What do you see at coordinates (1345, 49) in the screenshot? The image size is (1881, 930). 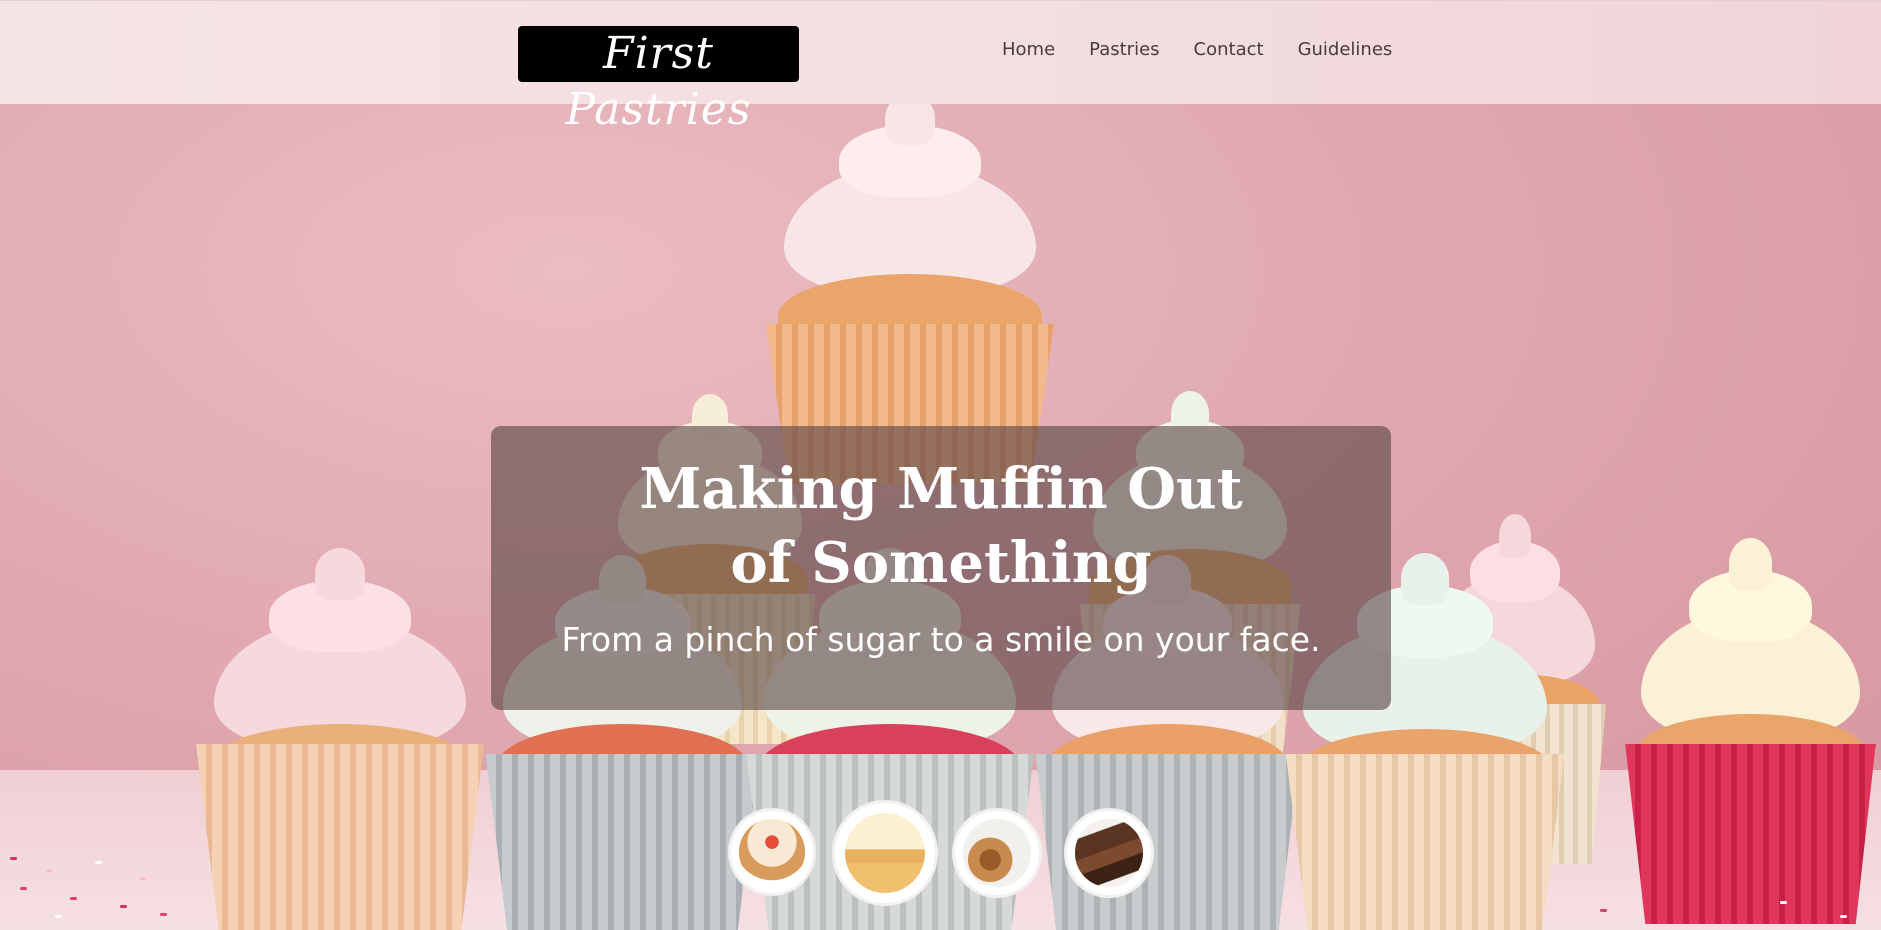 I see `nav-guidelines-link: Guidelines` at bounding box center [1345, 49].